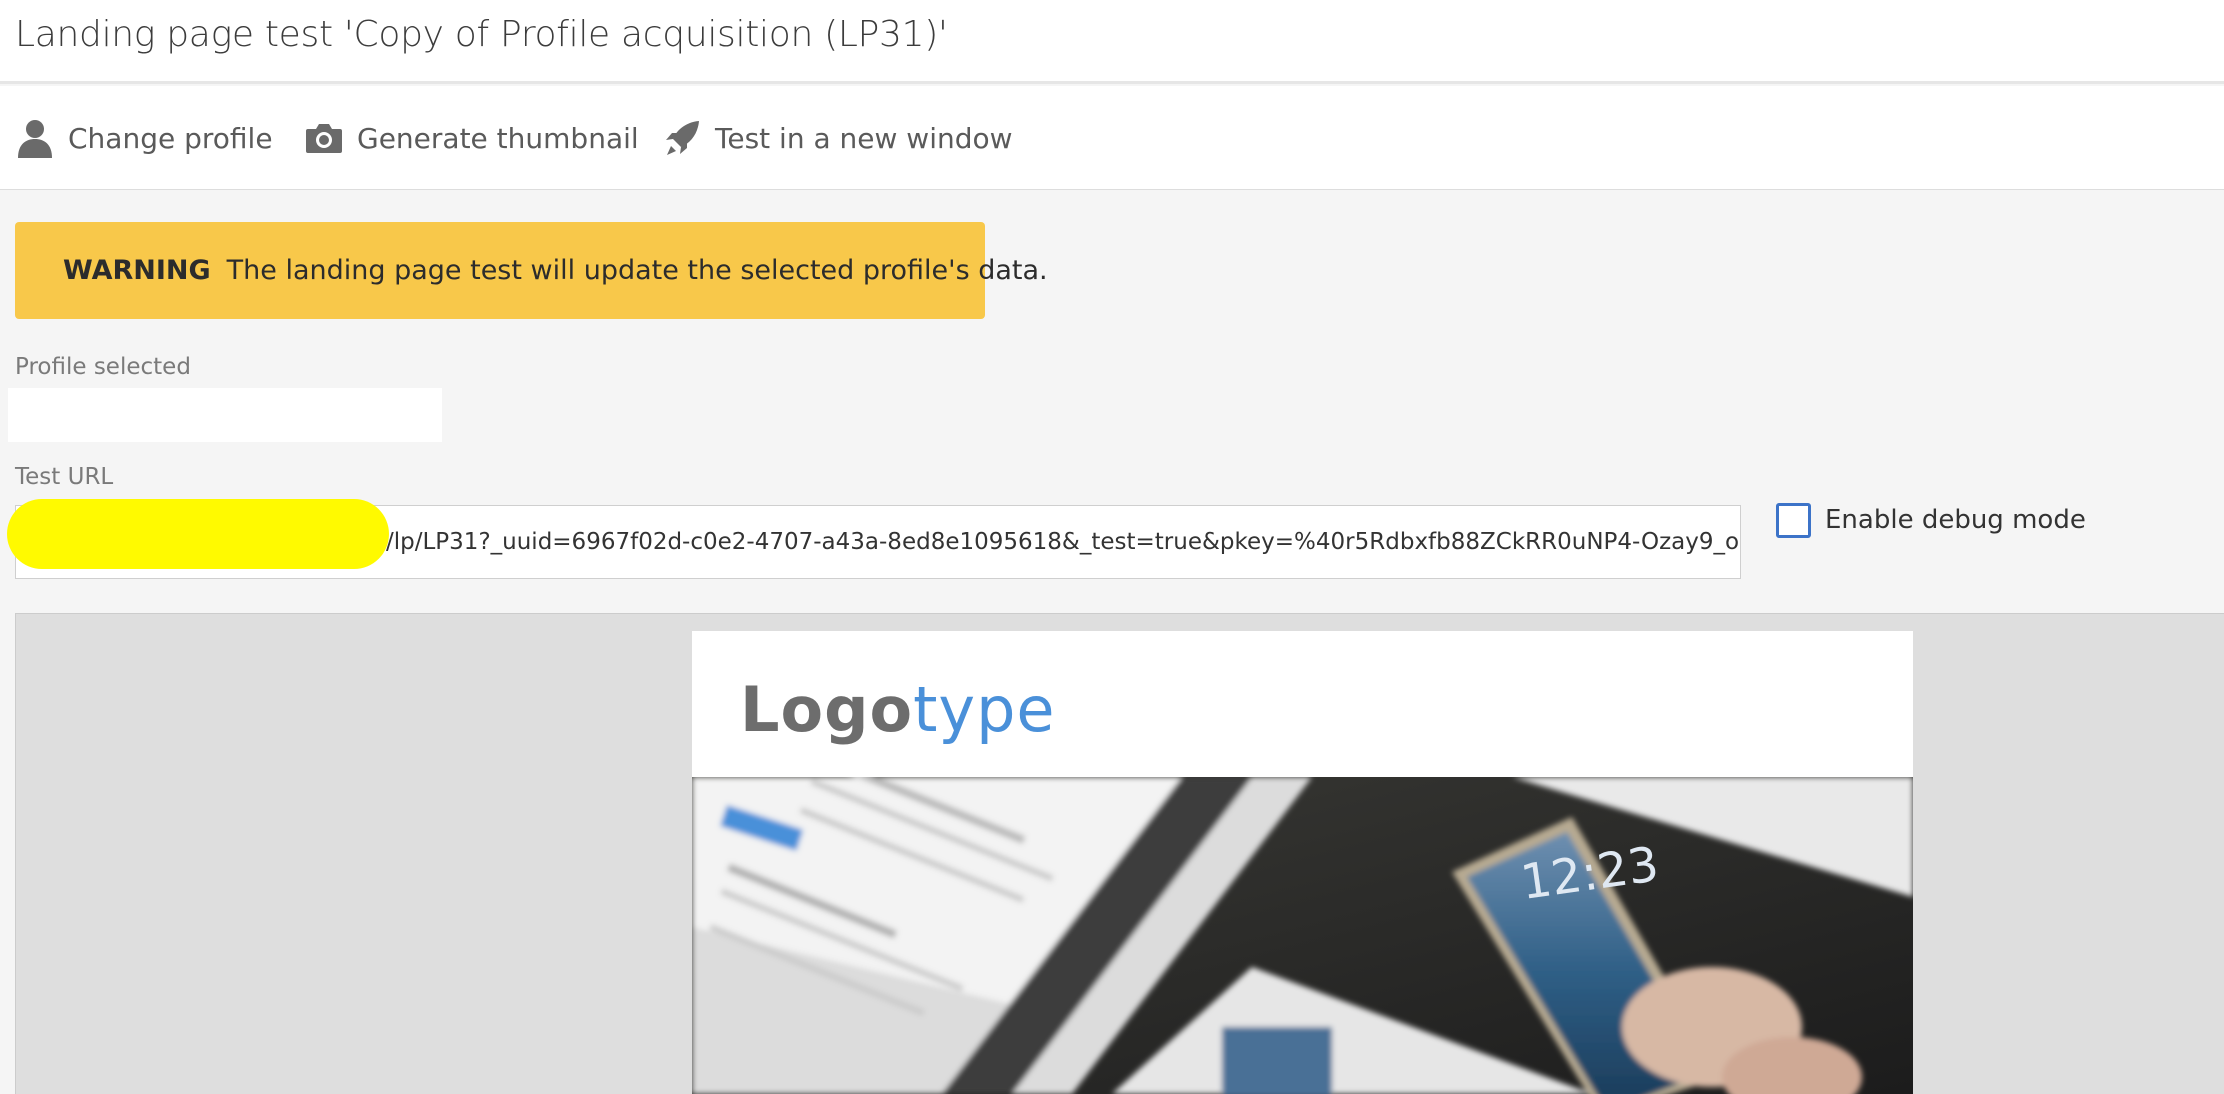 Image resolution: width=2224 pixels, height=1094 pixels. I want to click on change-profile-label: Change profile, so click(170, 138).